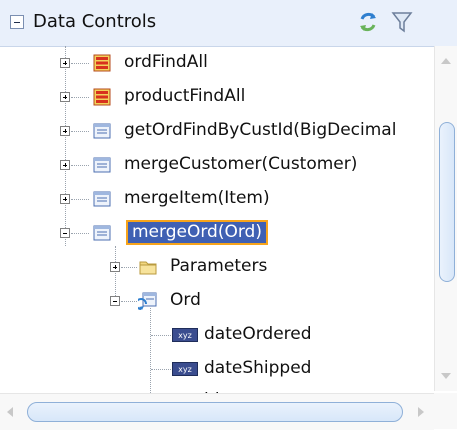  I want to click on tree-item-label: getOrdFindByCustId(BigDecimal, so click(260, 130).